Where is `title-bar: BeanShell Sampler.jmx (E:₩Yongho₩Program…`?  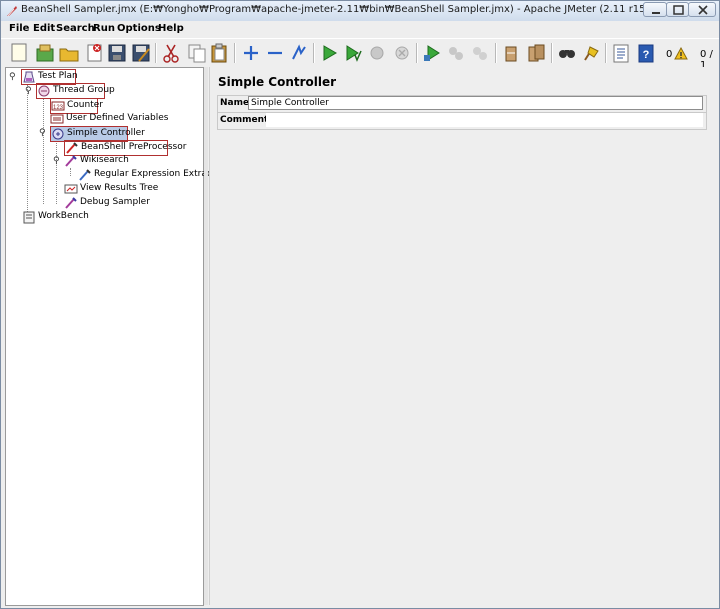 title-bar: BeanShell Sampler.jmx (E:₩Yongho₩Program… is located at coordinates (360, 11).